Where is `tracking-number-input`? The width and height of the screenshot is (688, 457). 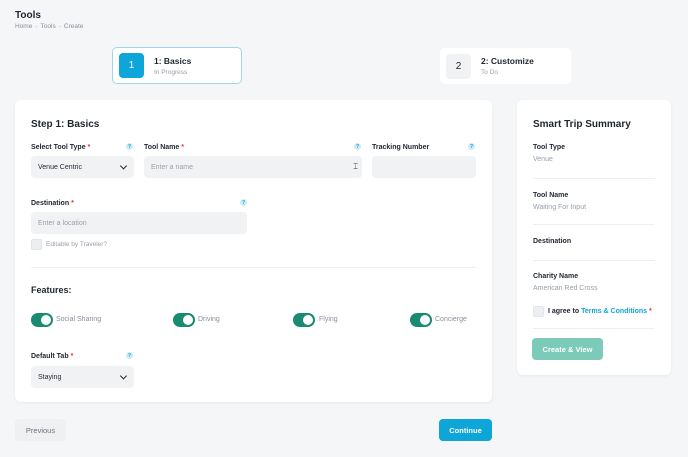
tracking-number-input is located at coordinates (424, 167).